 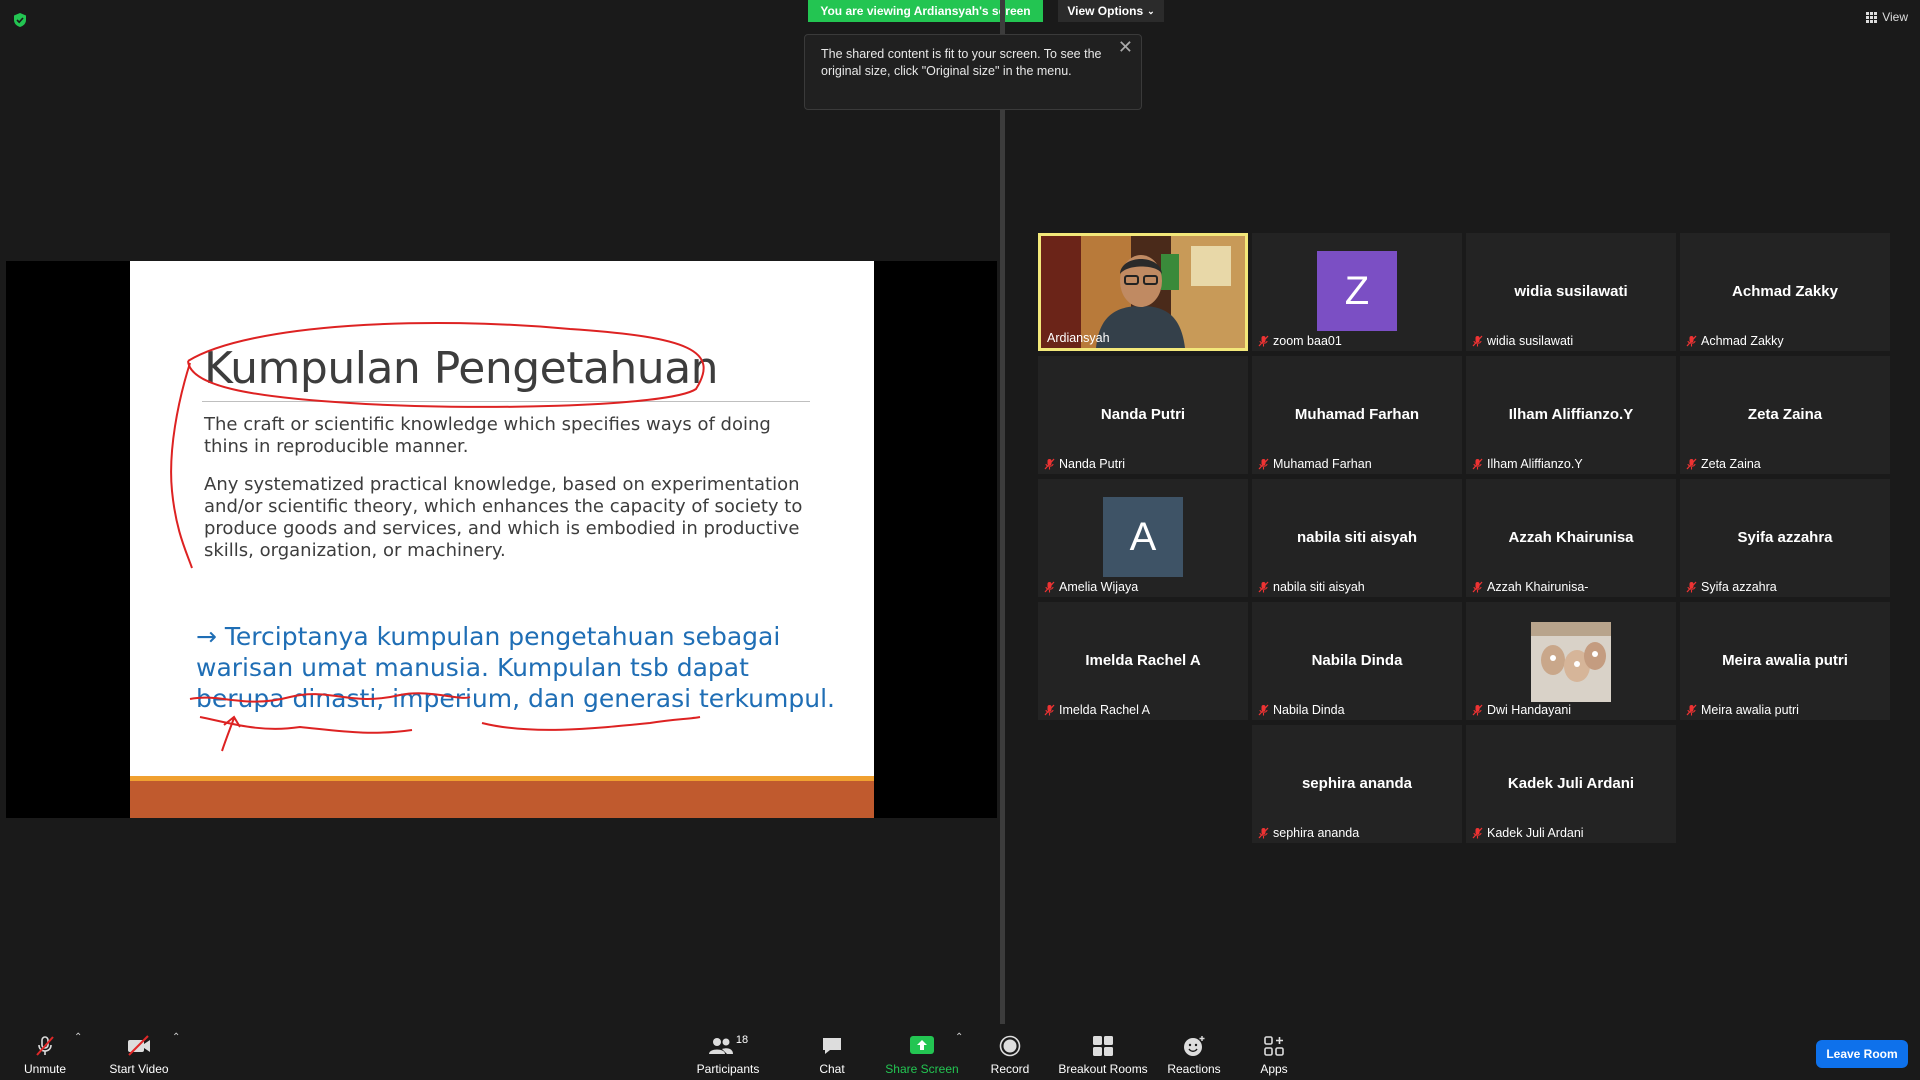 I want to click on share-screen-button: Share Screen, so click(x=922, y=1052).